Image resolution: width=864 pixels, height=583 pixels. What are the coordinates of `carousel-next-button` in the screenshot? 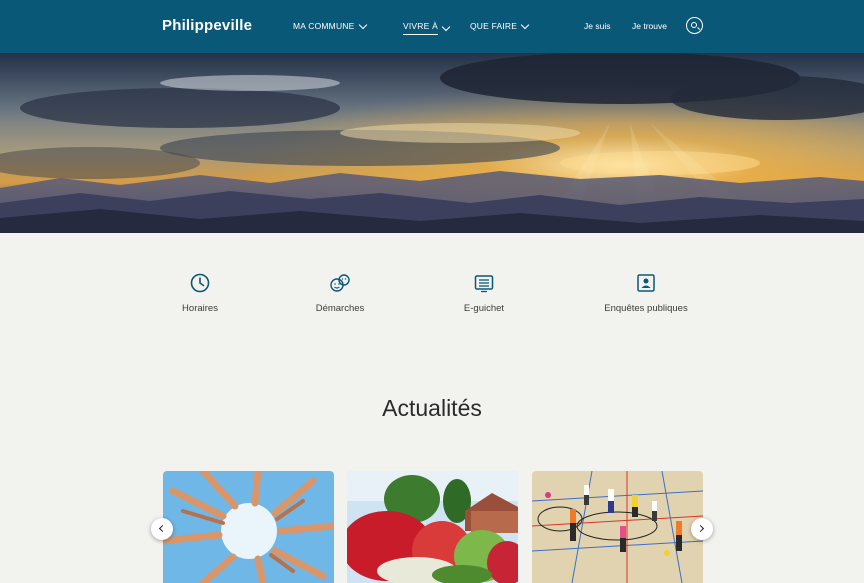 It's located at (702, 529).